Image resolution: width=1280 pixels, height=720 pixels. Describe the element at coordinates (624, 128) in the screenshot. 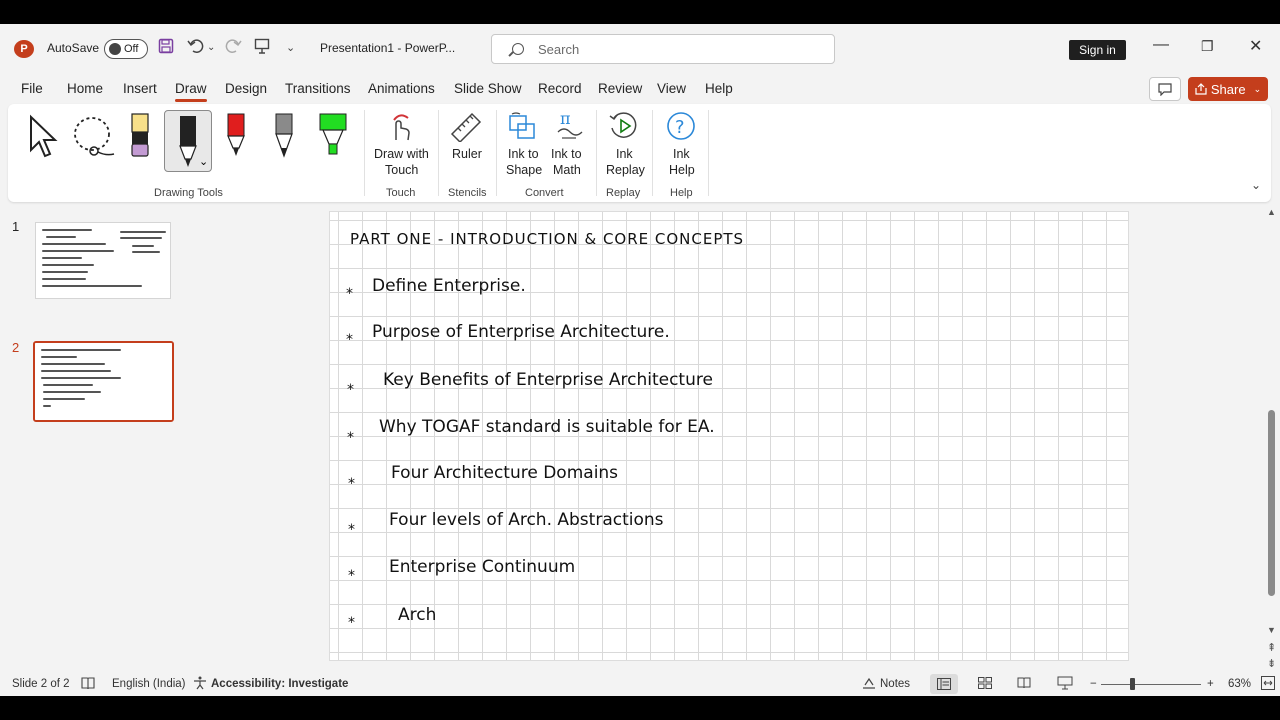

I see `ink-replay-icon` at that location.